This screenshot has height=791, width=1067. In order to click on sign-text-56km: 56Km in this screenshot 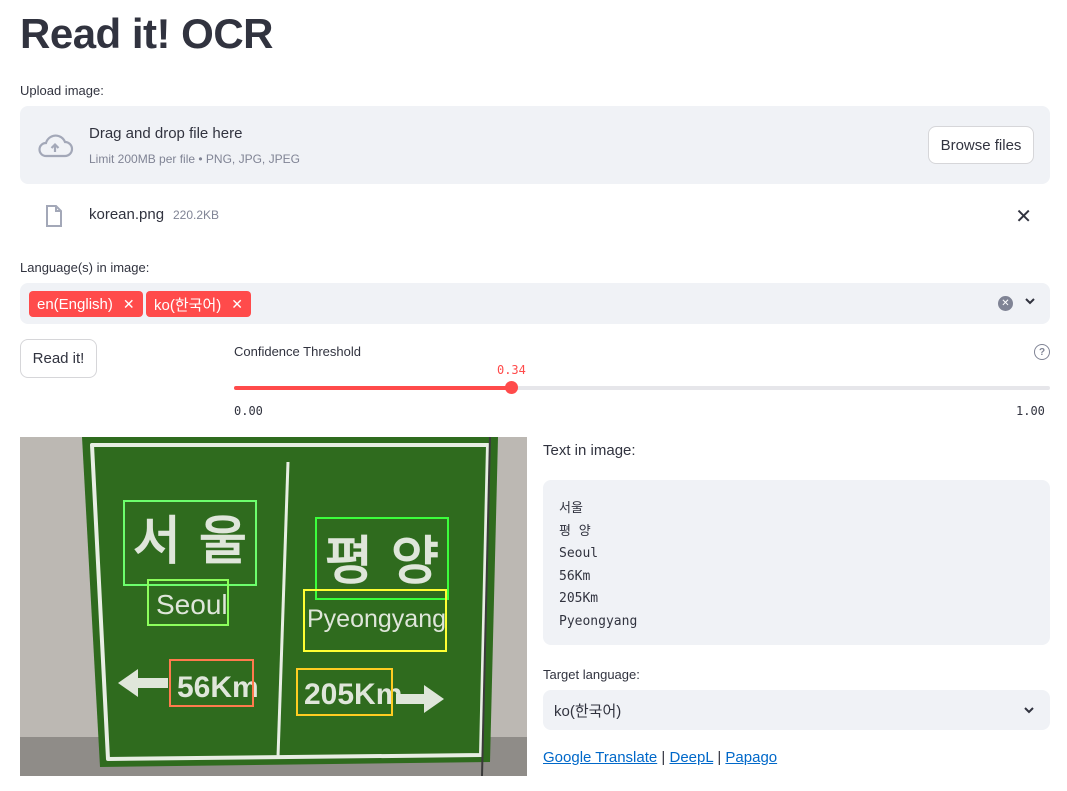, I will do `click(218, 687)`.